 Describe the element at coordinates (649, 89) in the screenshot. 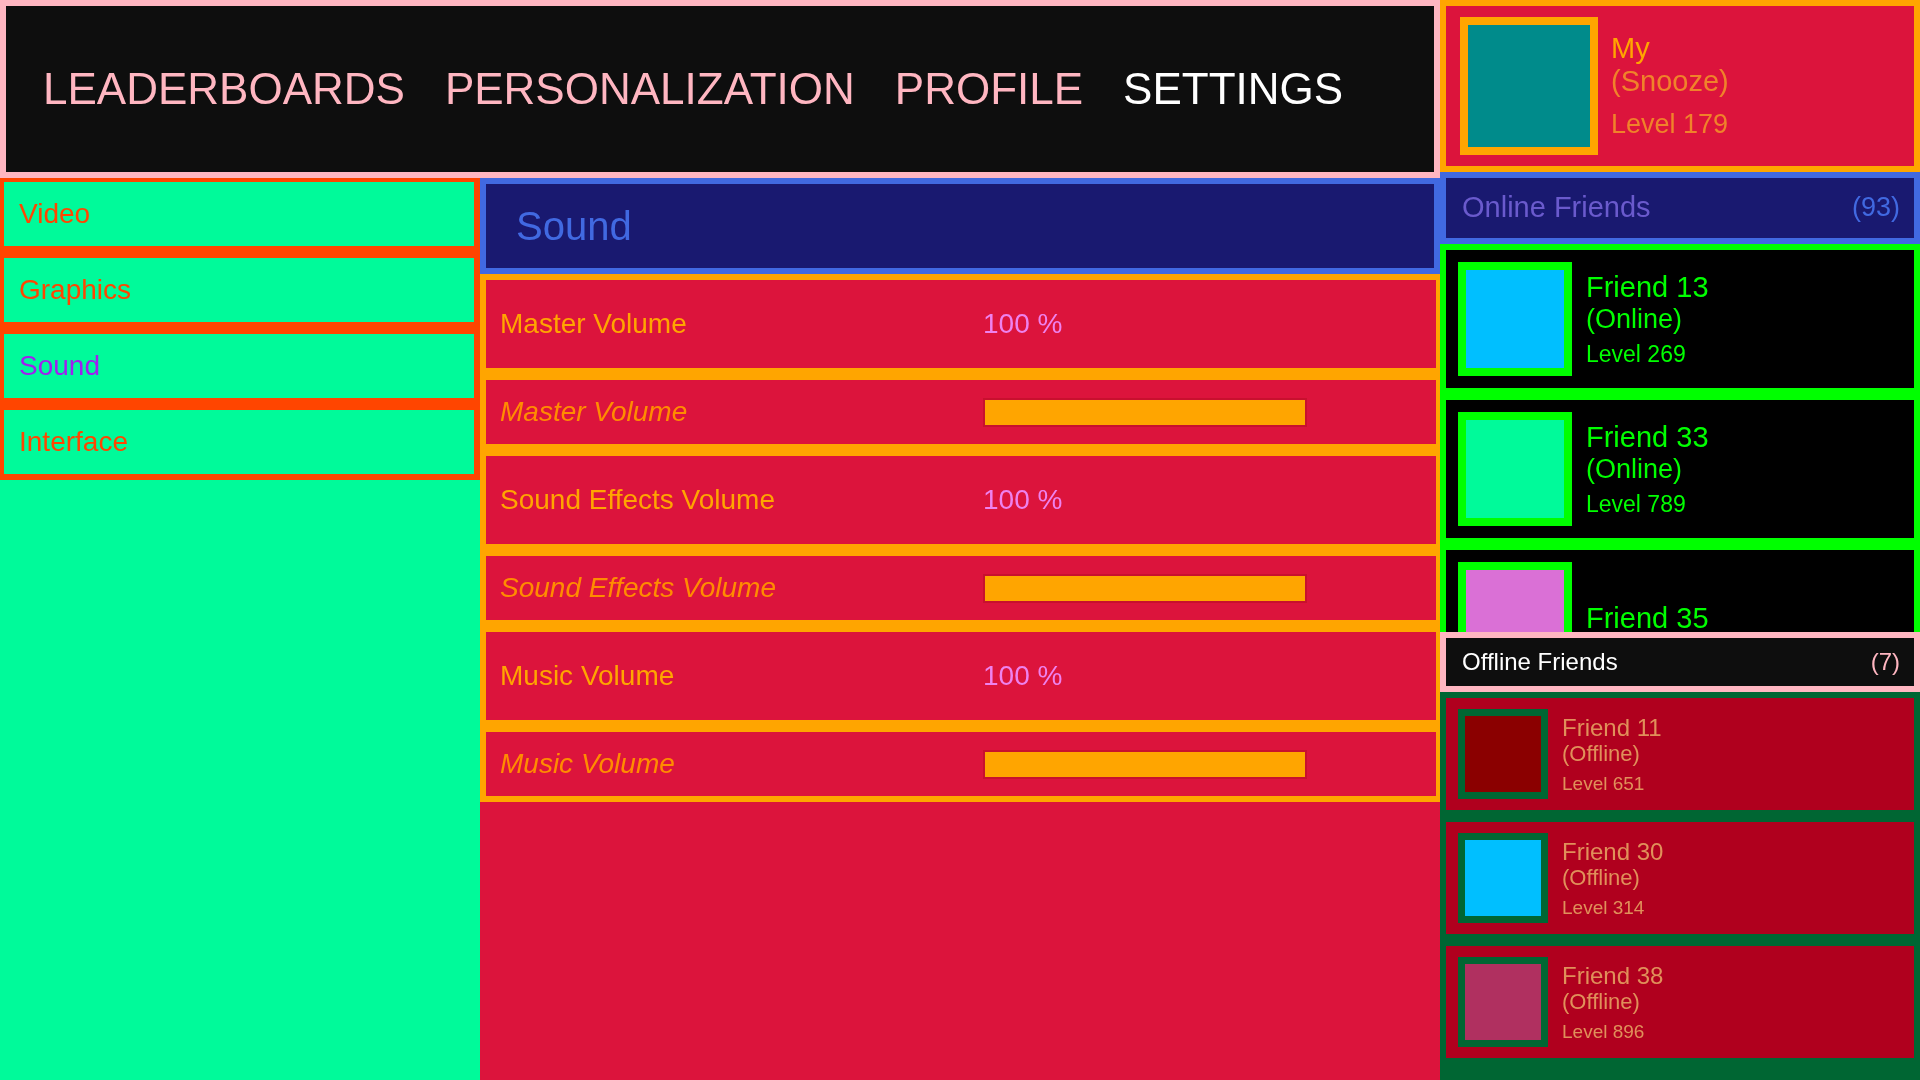

I see `nav-tab: PERSONALIZATION` at that location.